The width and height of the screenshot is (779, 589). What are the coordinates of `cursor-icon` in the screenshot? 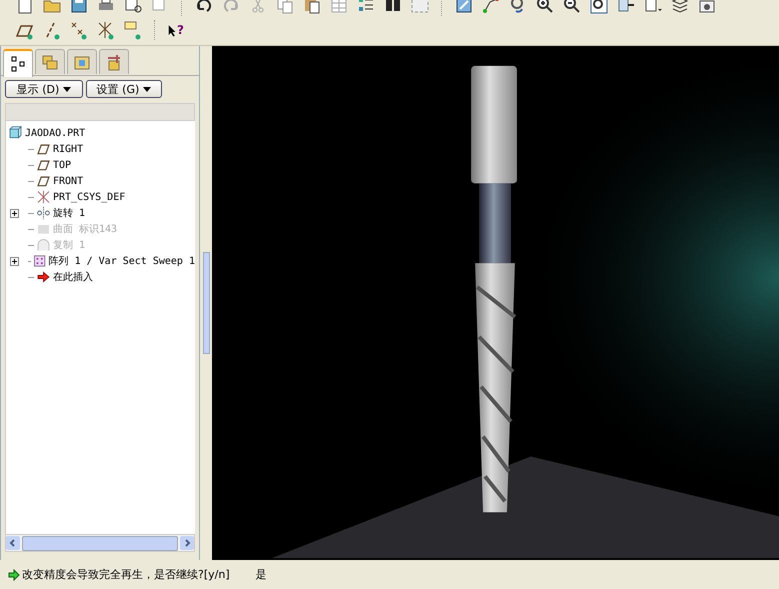 It's located at (172, 30).